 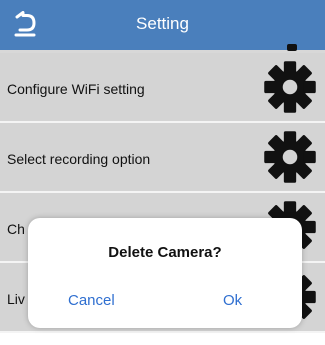 What do you see at coordinates (232, 300) in the screenshot?
I see `ok-button: Ok` at bounding box center [232, 300].